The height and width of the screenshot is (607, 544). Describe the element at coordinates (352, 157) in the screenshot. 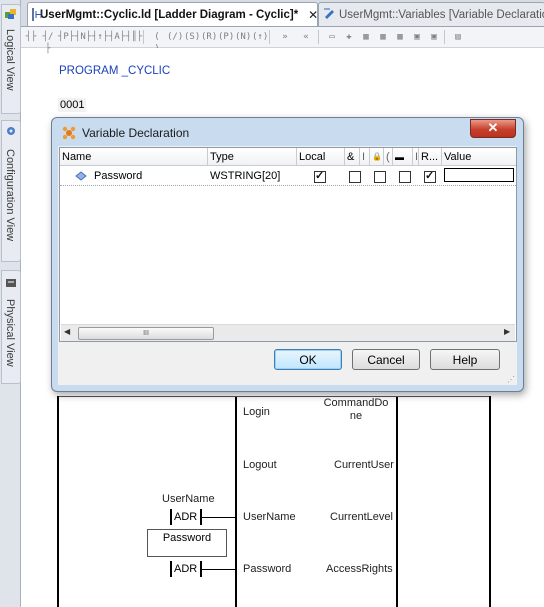

I see `column-header-reference: &` at that location.